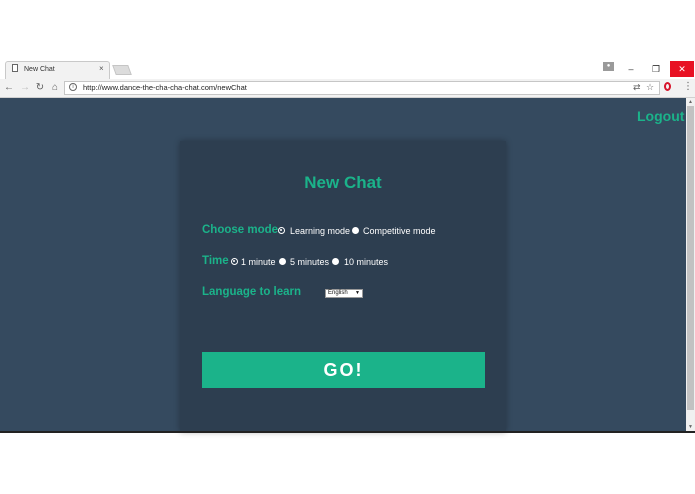 The width and height of the screenshot is (695, 494). I want to click on opera-icon, so click(667, 86).